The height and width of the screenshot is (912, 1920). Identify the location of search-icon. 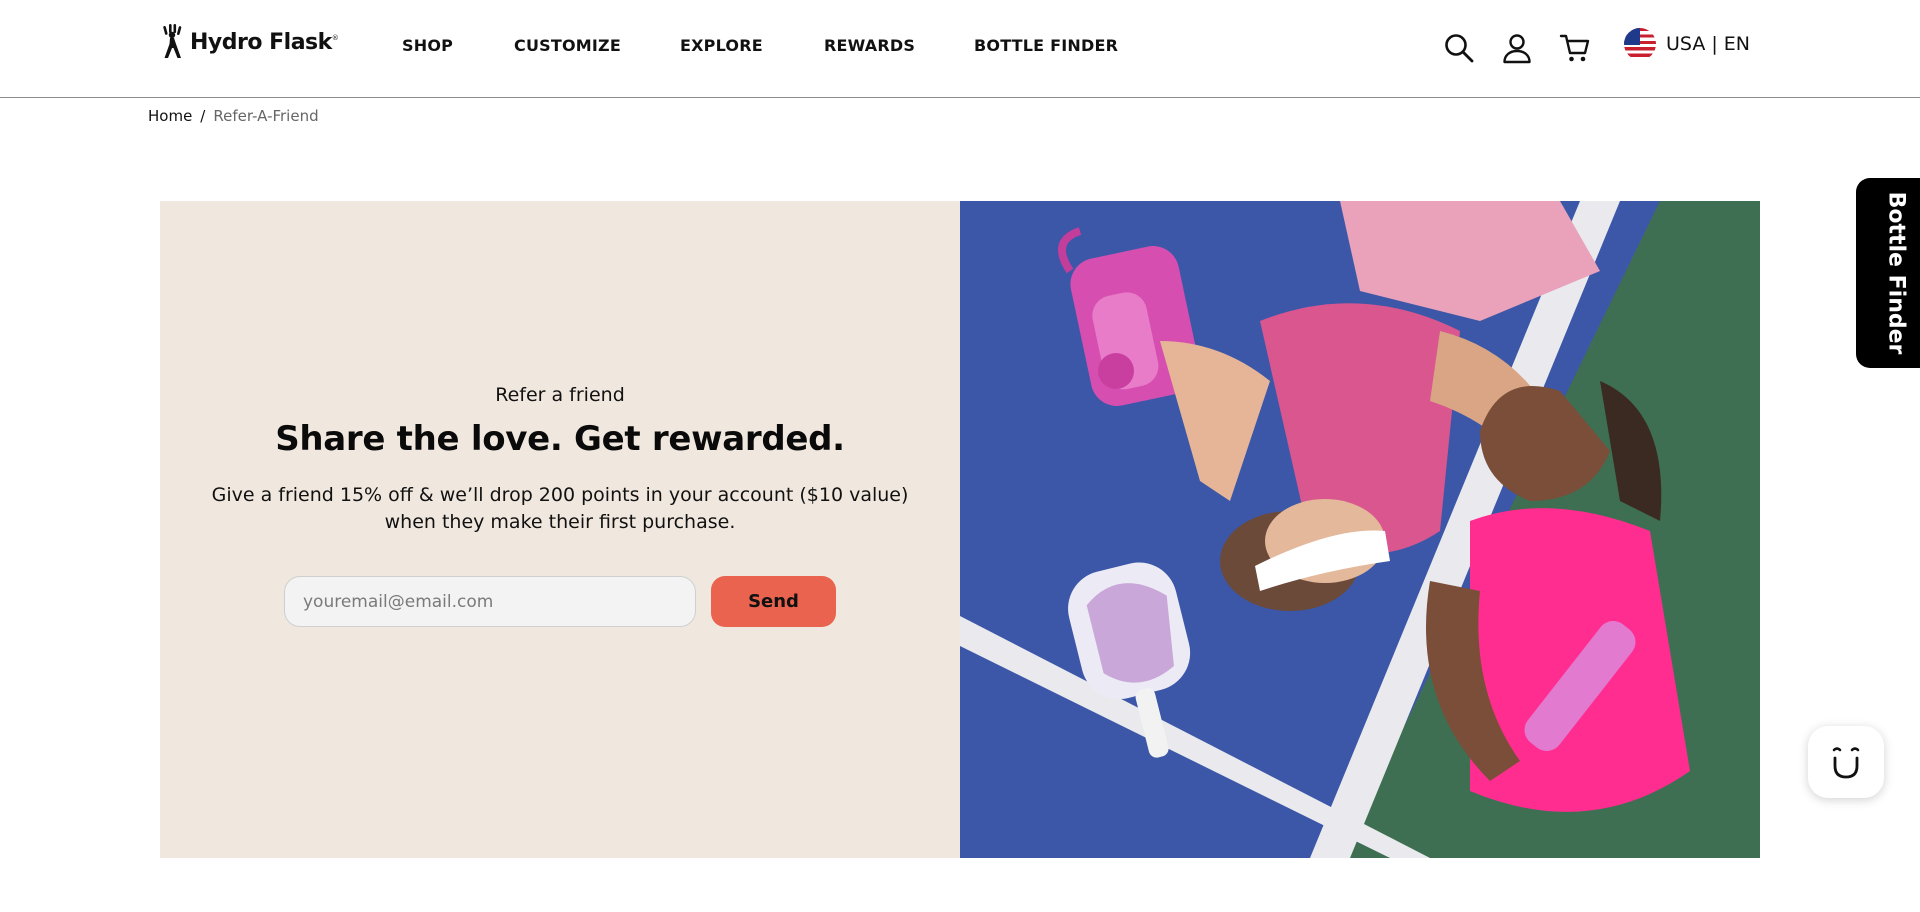
(1459, 48).